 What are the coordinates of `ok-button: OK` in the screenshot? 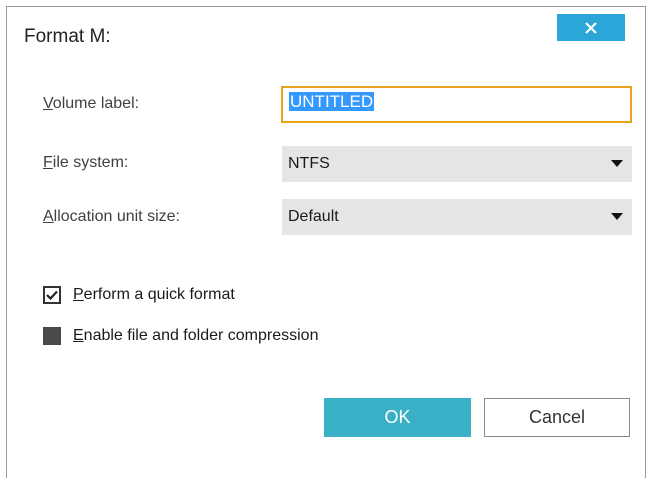 It's located at (397, 417).